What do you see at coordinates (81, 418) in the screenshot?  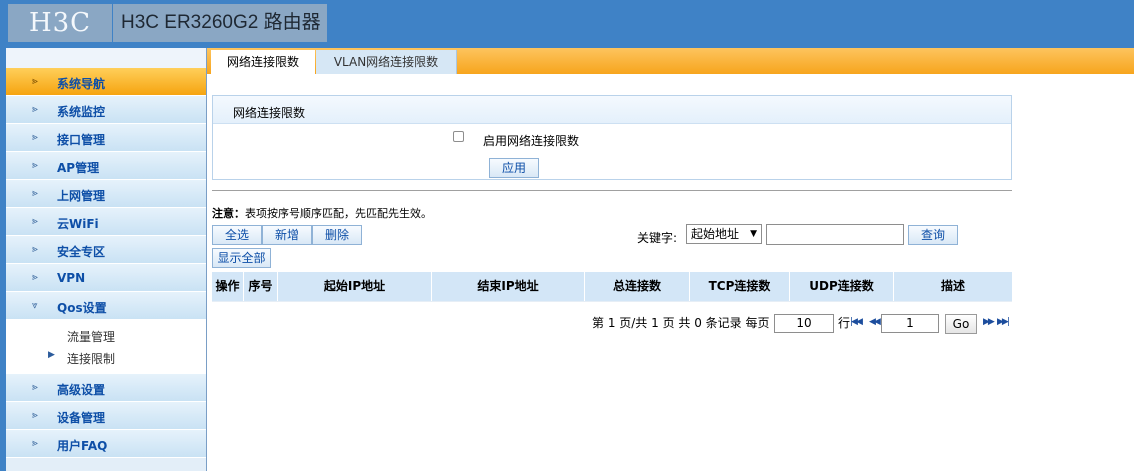 I see `sidebar-item-label: 设备管理` at bounding box center [81, 418].